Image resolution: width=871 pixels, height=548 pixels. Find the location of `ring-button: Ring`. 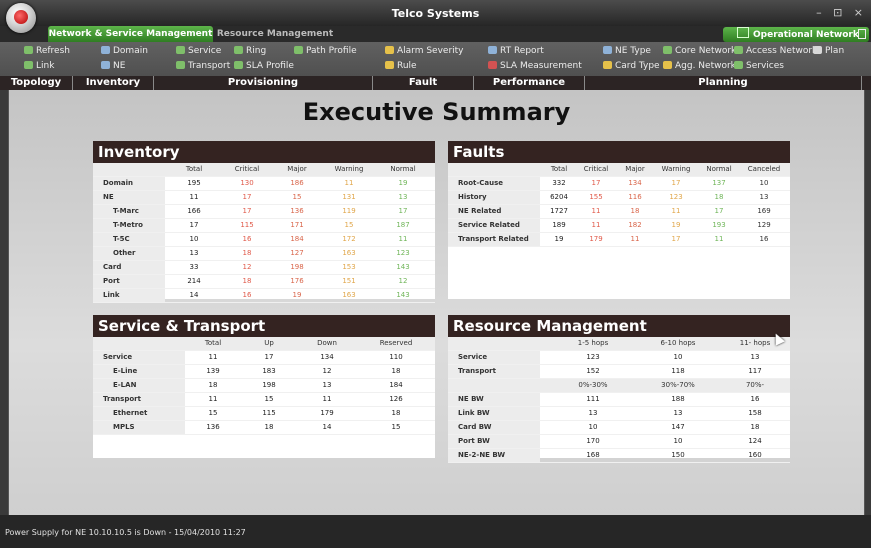

ring-button: Ring is located at coordinates (250, 51).